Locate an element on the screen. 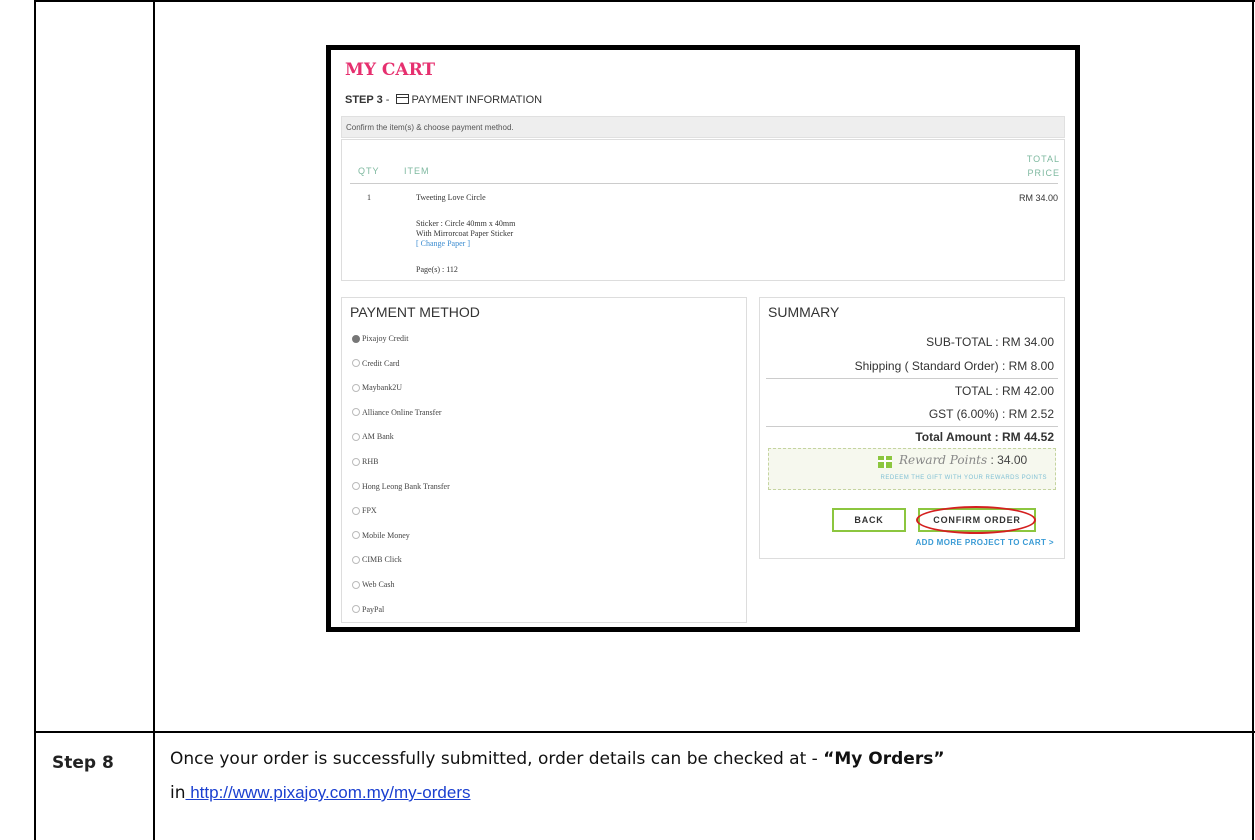 This screenshot has width=1255, height=840. subtotal: SUB-TOTAL : RM 34.00 is located at coordinates (990, 342).